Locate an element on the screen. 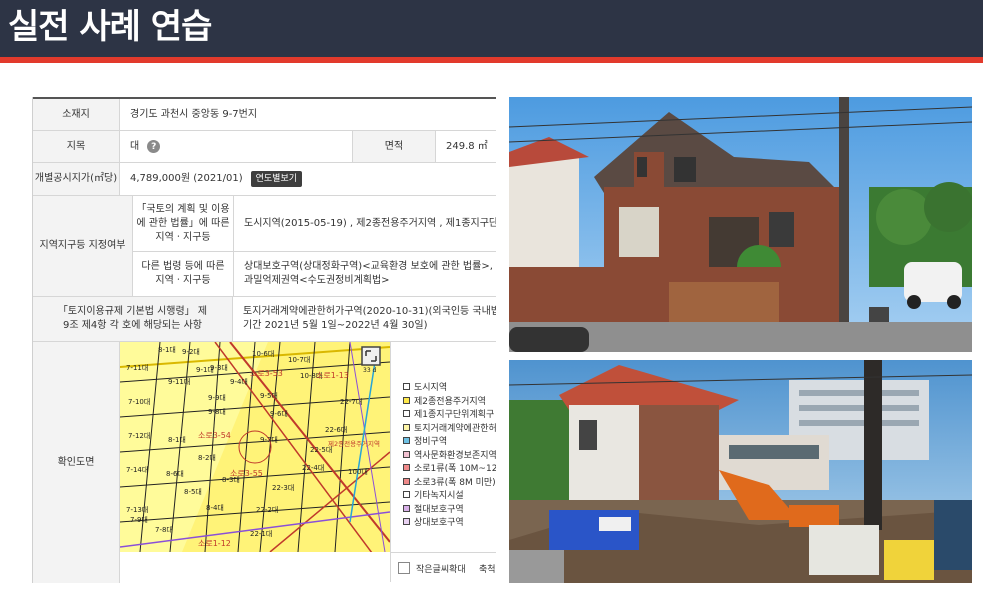 The width and height of the screenshot is (983, 605). map-footer: 작은글씨확대 축척 is located at coordinates (443, 567).